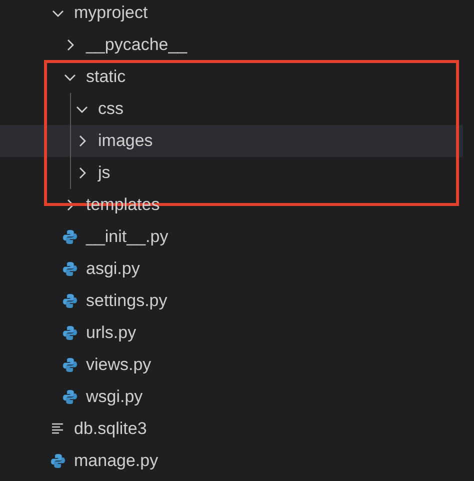 The height and width of the screenshot is (481, 474). Describe the element at coordinates (231, 429) in the screenshot. I see `tree-item: db.sqlite3` at that location.